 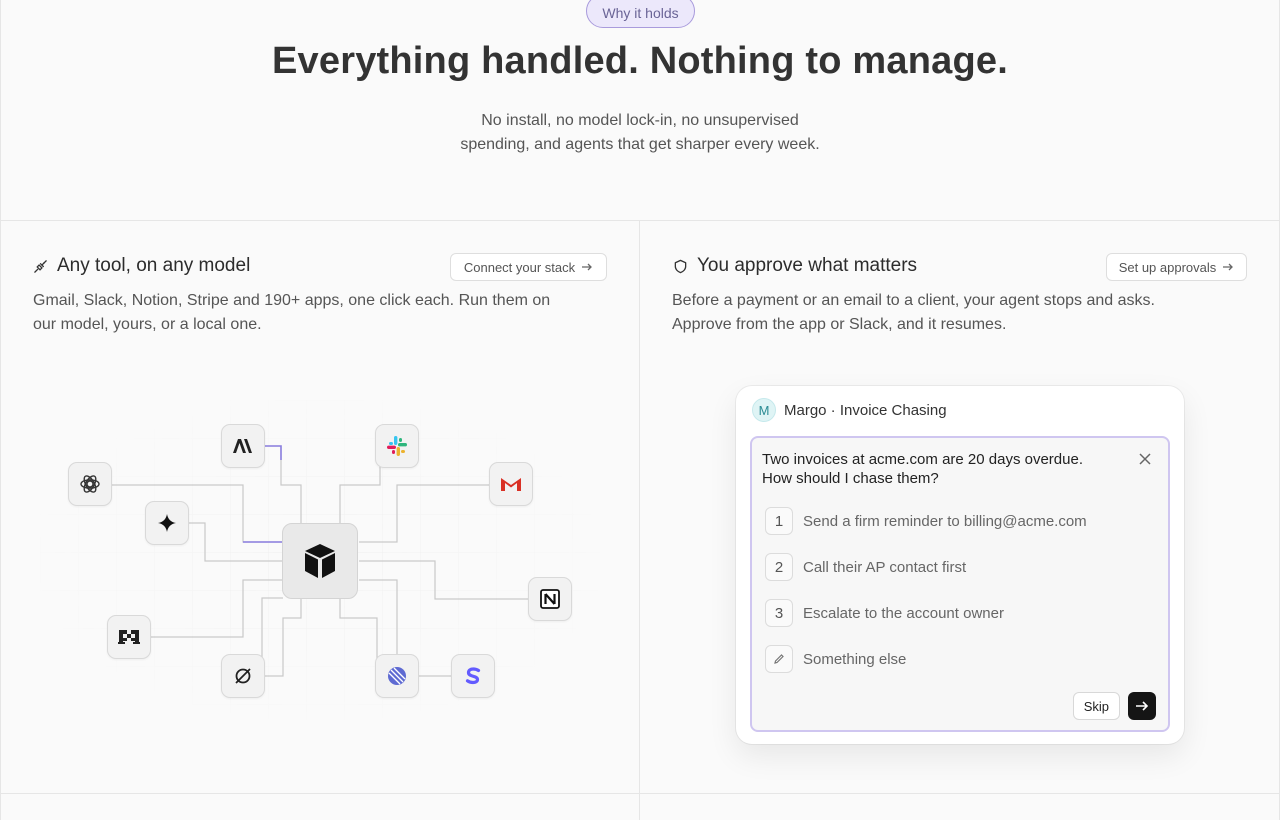 I want to click on option-number: 3, so click(x=779, y=613).